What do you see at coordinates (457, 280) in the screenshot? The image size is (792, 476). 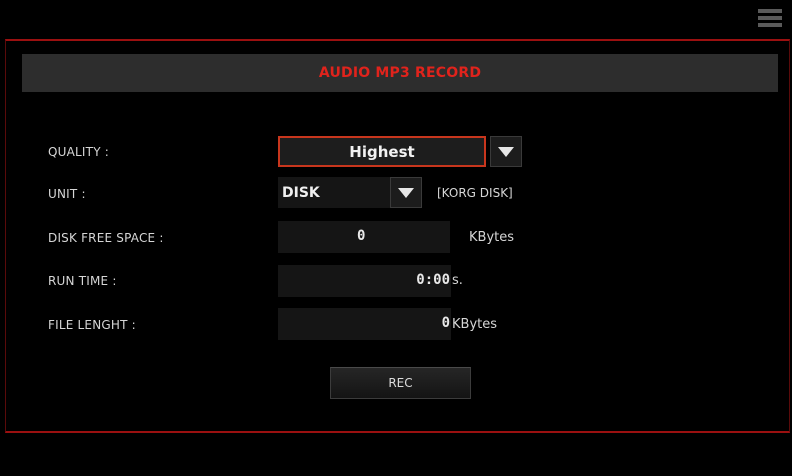 I see `run-time-unit: s.` at bounding box center [457, 280].